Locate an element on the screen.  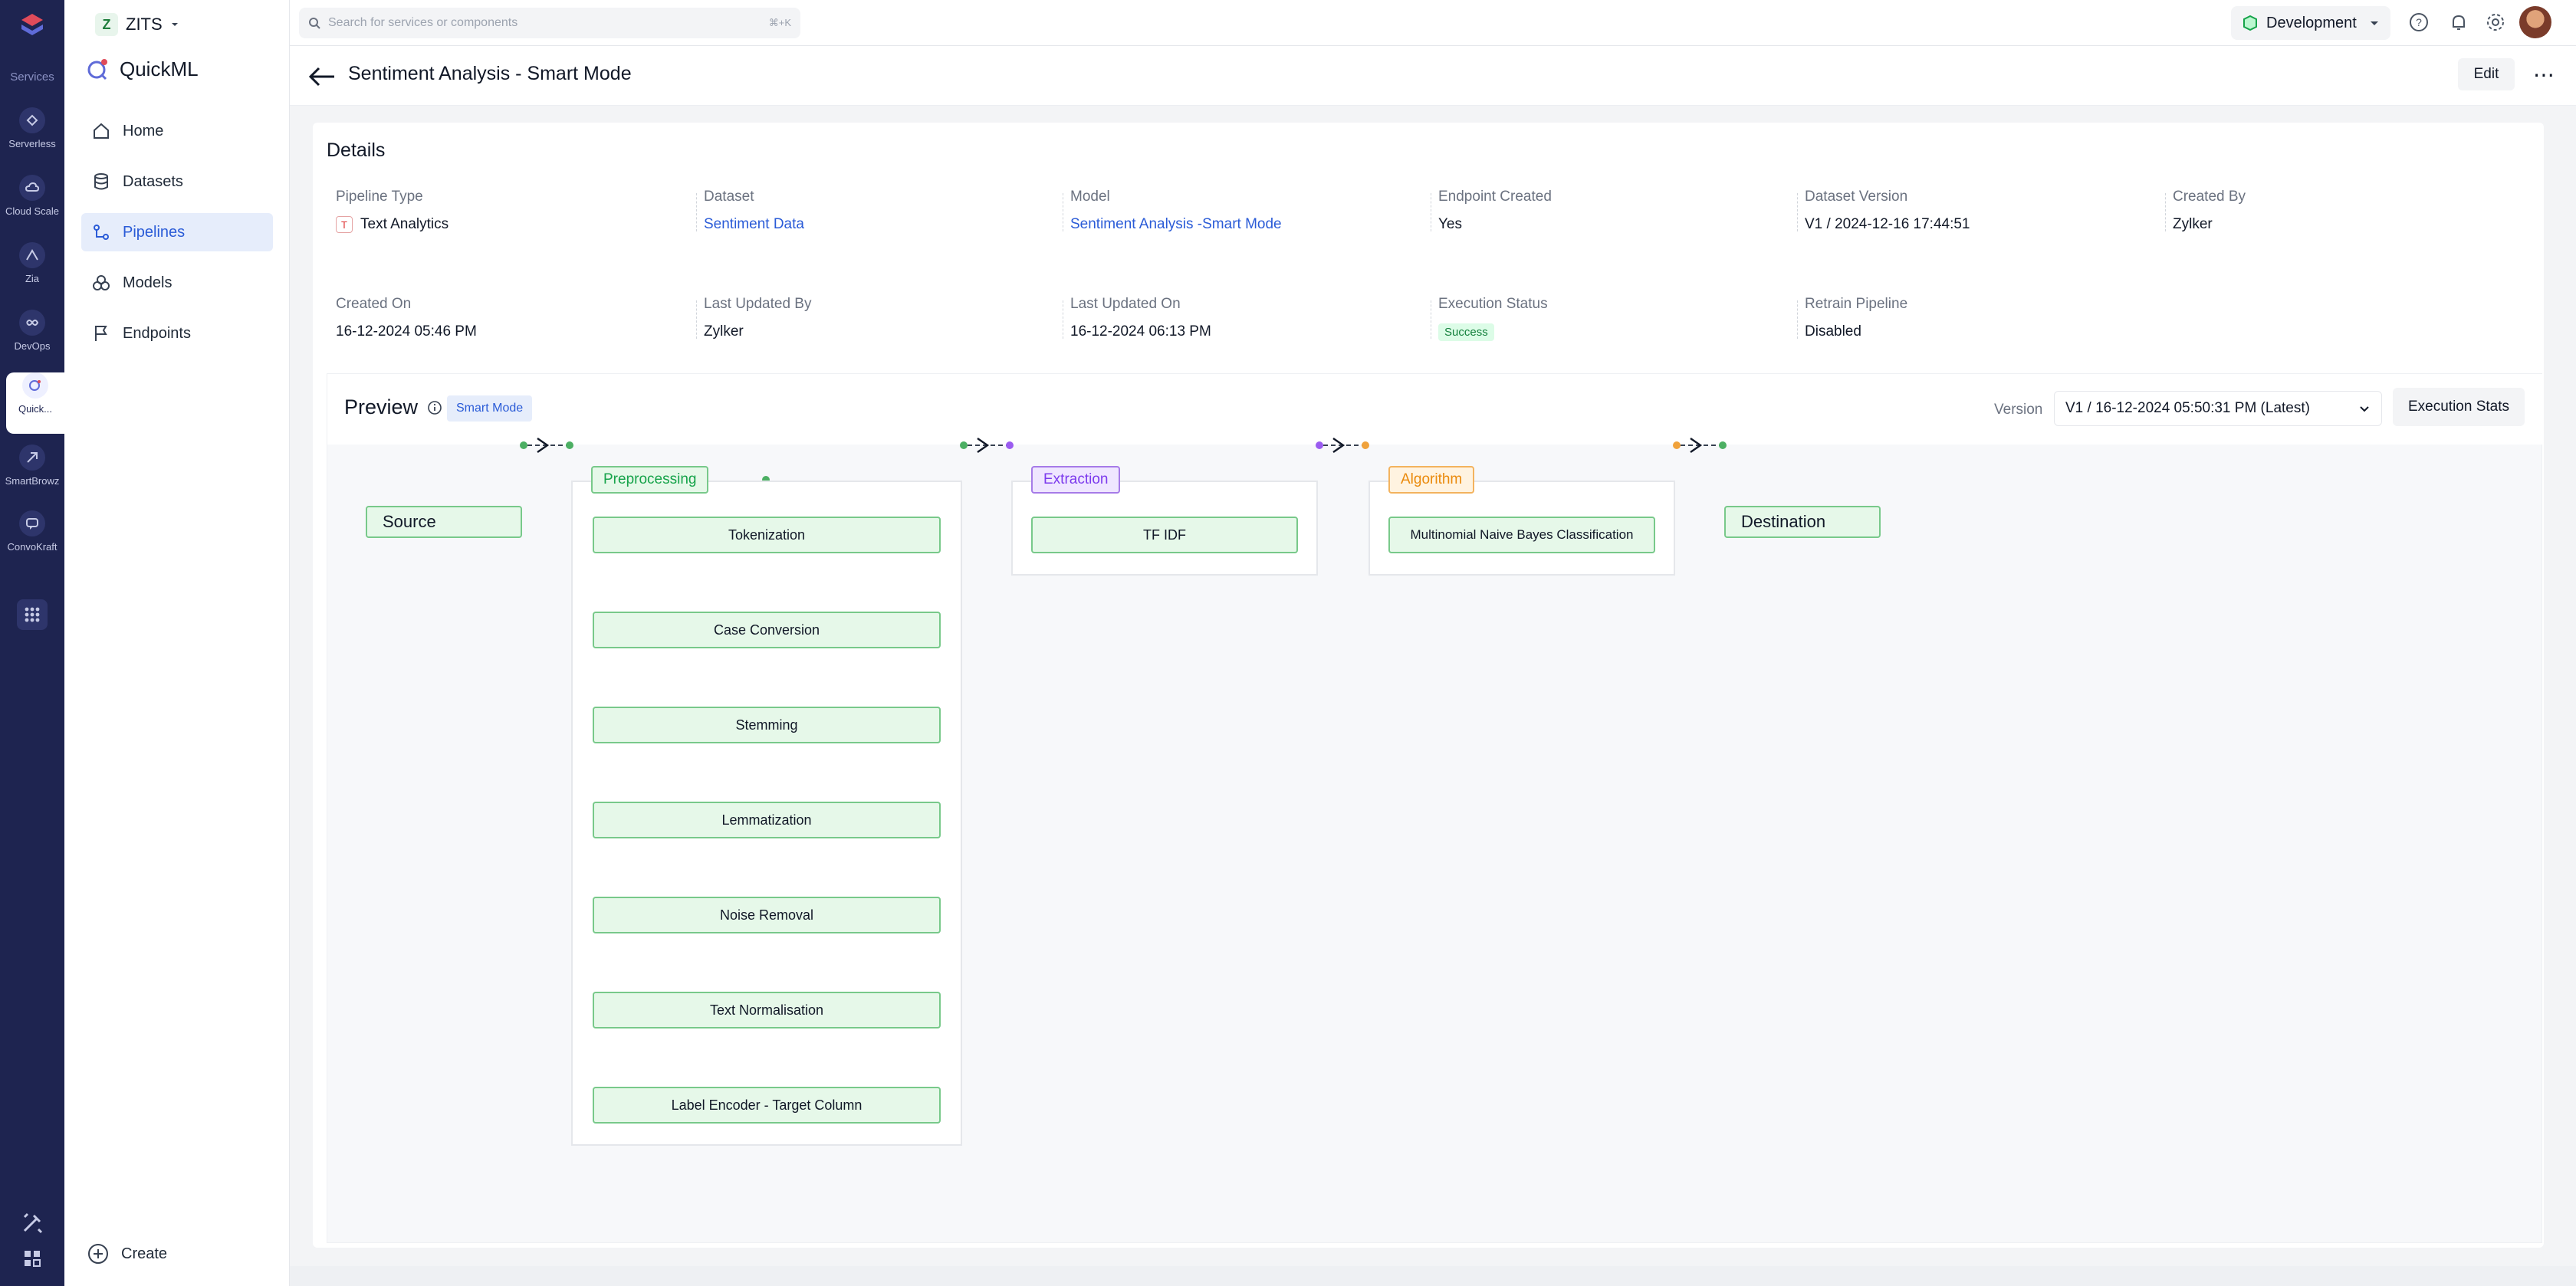
rail-item-zia: Zia is located at coordinates (32, 272).